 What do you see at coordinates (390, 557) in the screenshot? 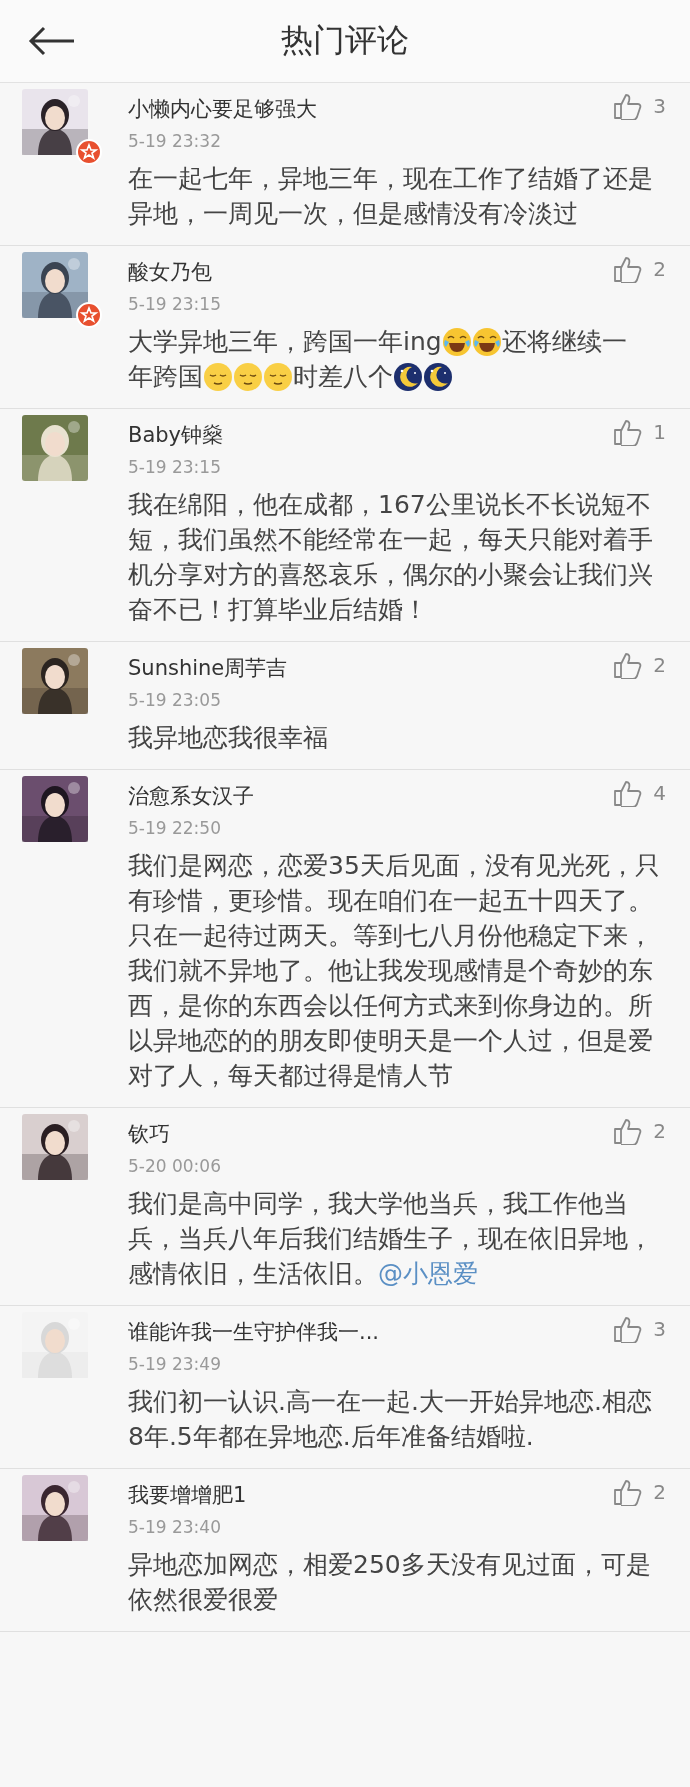
I see `comment-text: 我在绵阳，他在成都，167公里说长不长说短不短，我们虽然不能经常在一起，每天只能对着手机分享对方的喜怒哀乐，偶尔的小聚会让我们兴奋不已！打算毕业后结婚！` at bounding box center [390, 557].